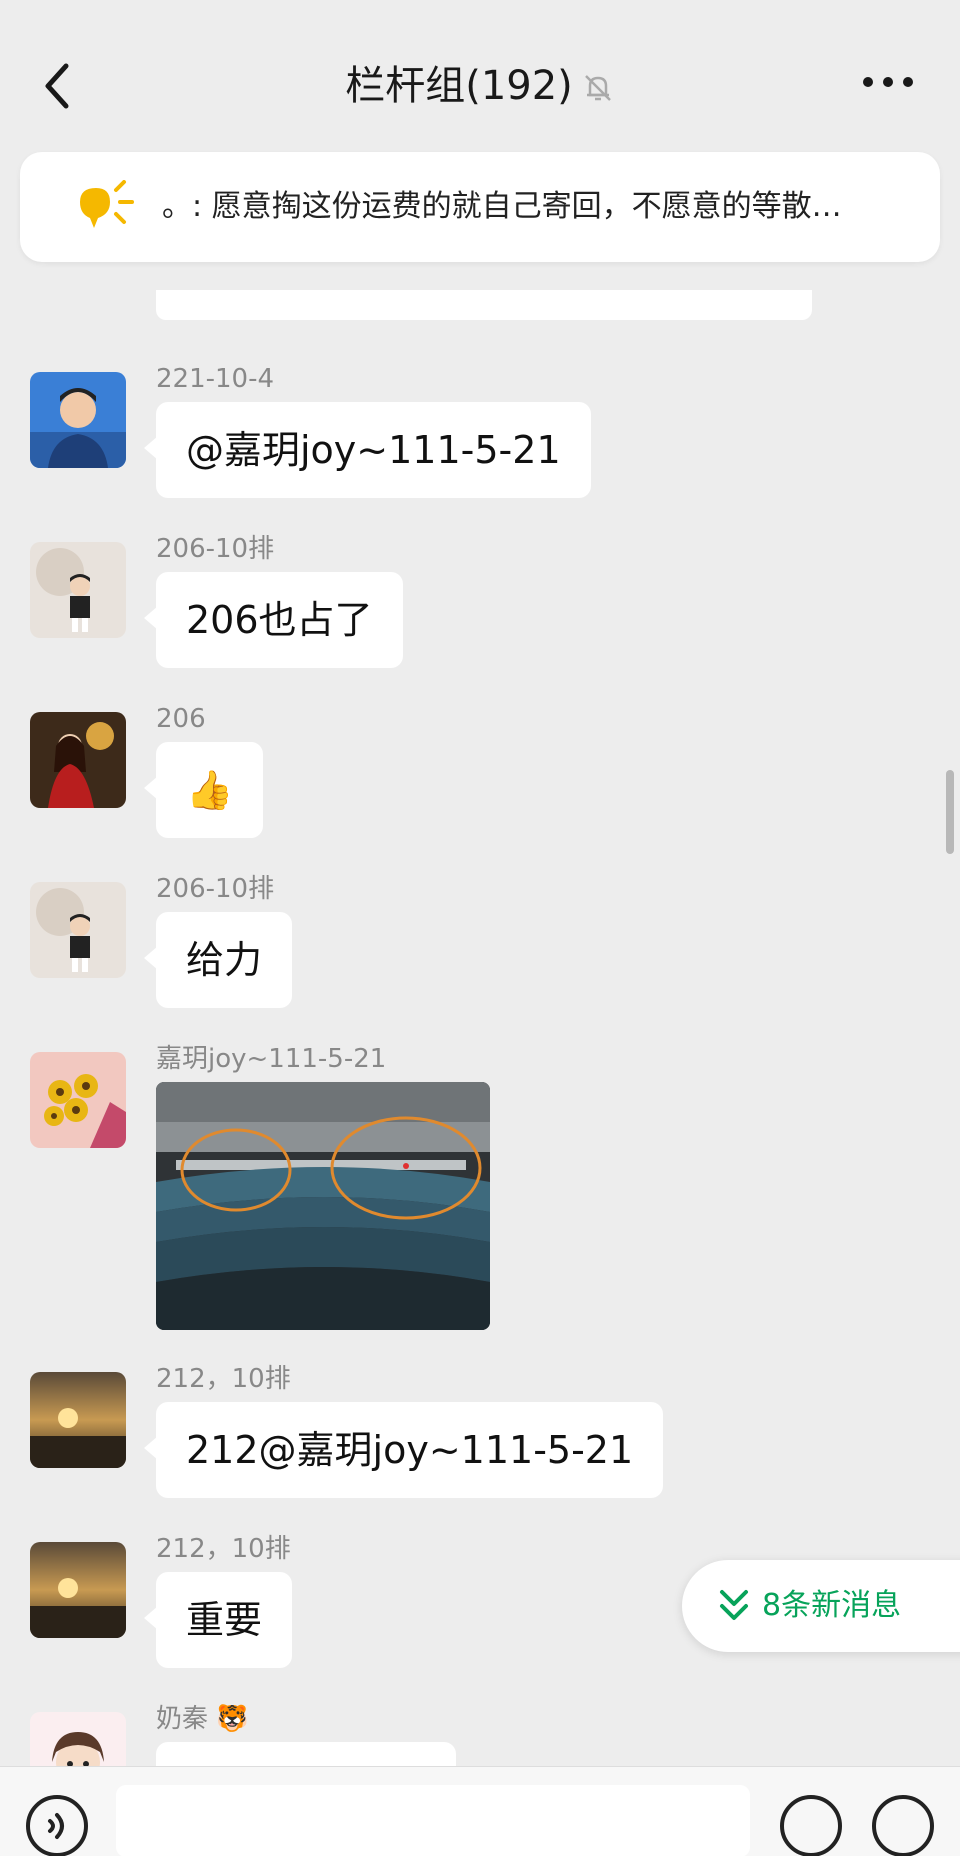  Describe the element at coordinates (107, 204) in the screenshot. I see `announcement-bulb-icon` at that location.